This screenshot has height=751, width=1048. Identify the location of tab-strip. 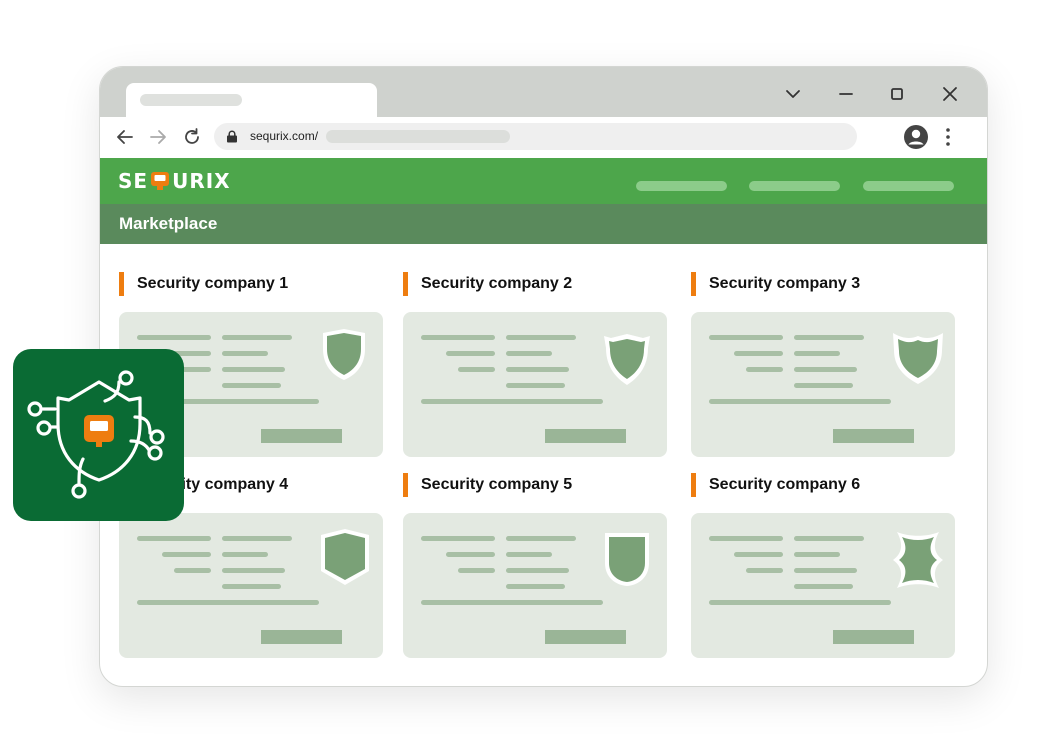
(543, 93).